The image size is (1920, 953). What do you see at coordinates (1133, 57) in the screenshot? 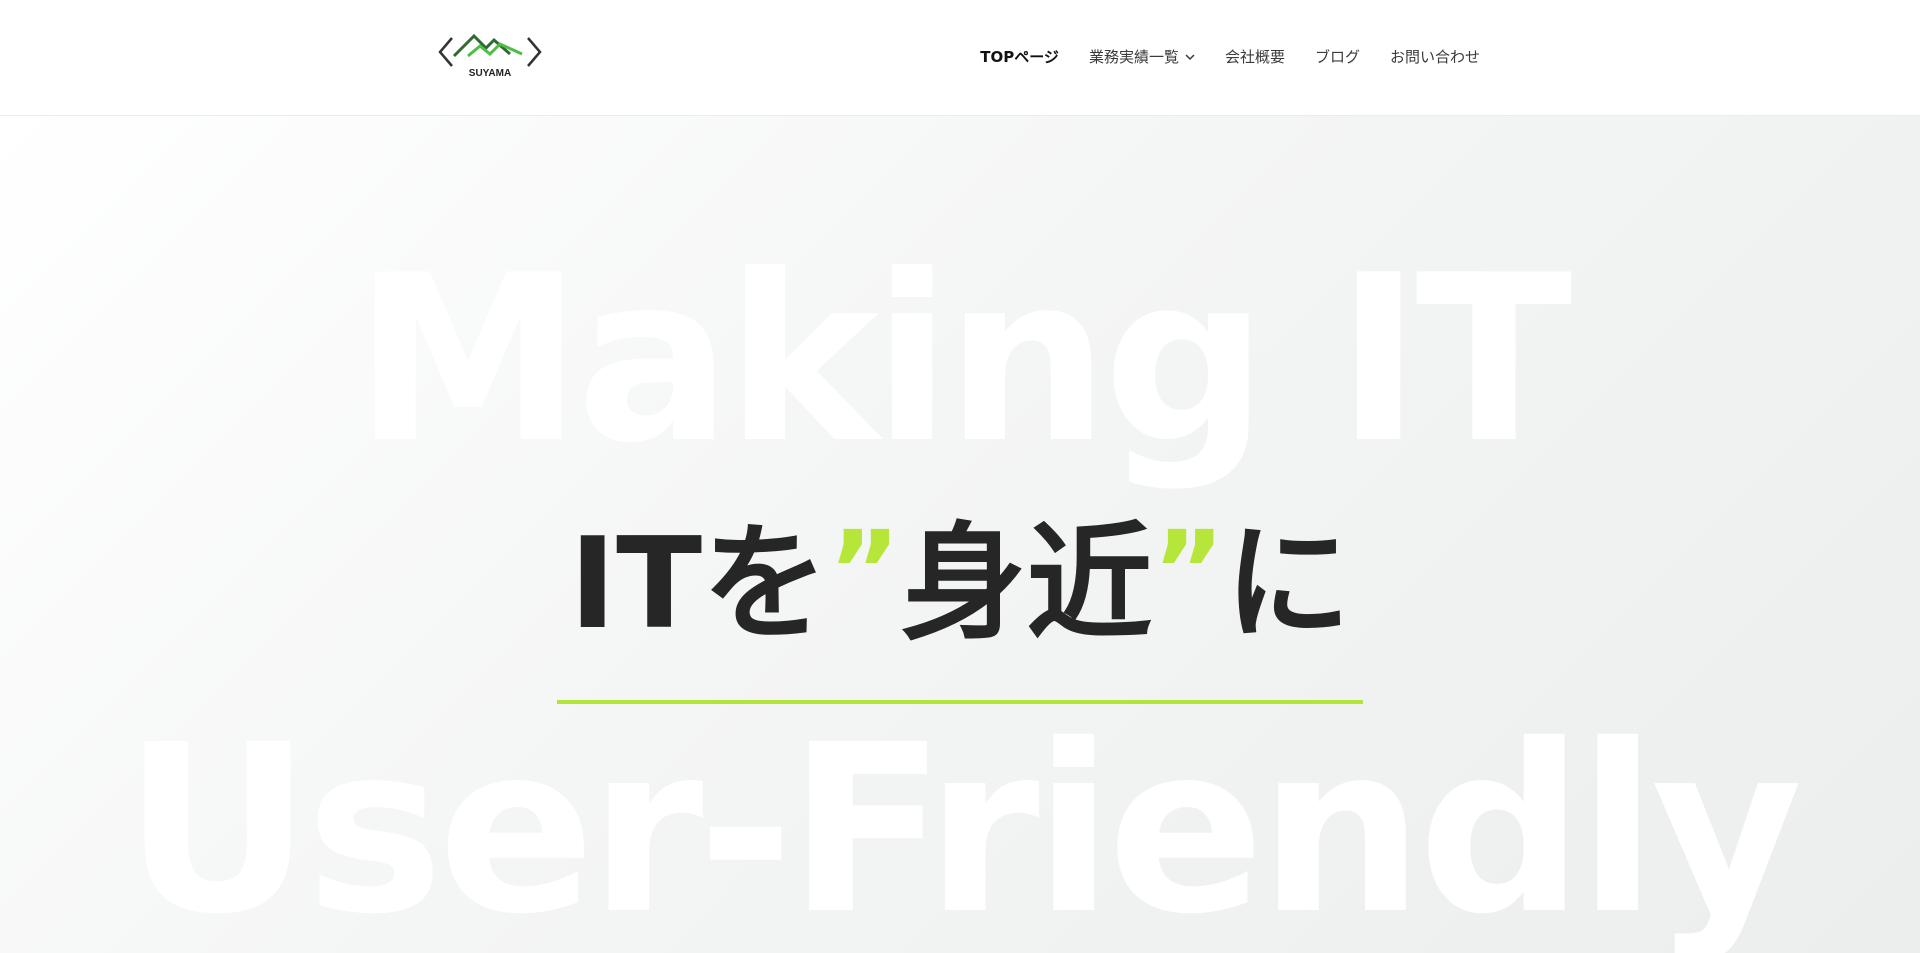
I see `nav-item-label: 業務実績一覧` at bounding box center [1133, 57].